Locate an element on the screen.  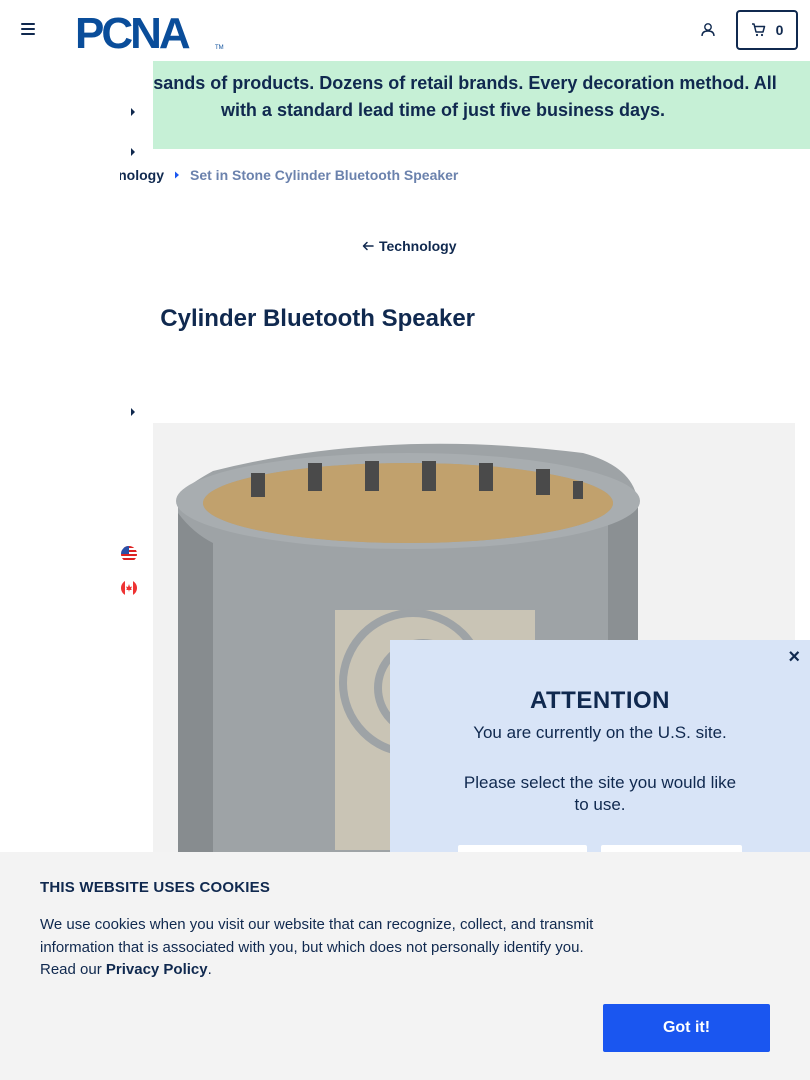
breadcrumb-current: Set in Stone Cylinder Bluetooth Speaker is located at coordinates (324, 175).